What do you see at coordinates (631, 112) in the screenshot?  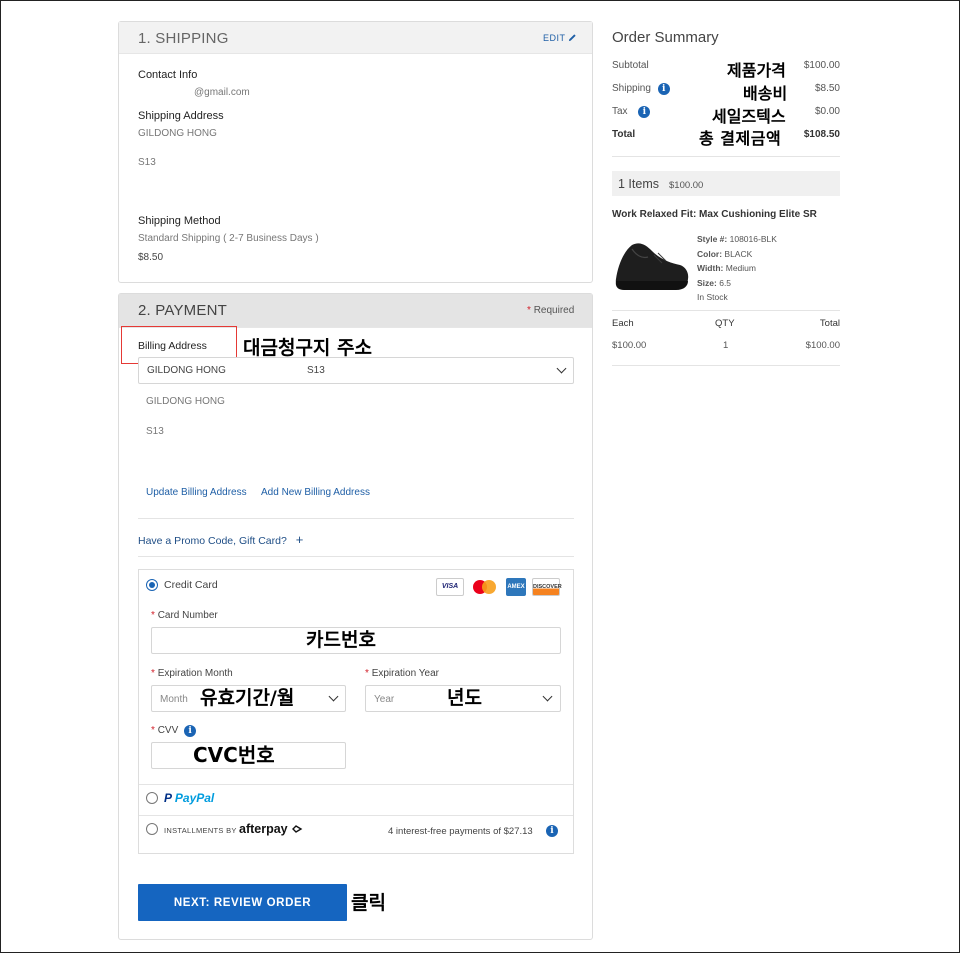 I see `tax-label: Tax i` at bounding box center [631, 112].